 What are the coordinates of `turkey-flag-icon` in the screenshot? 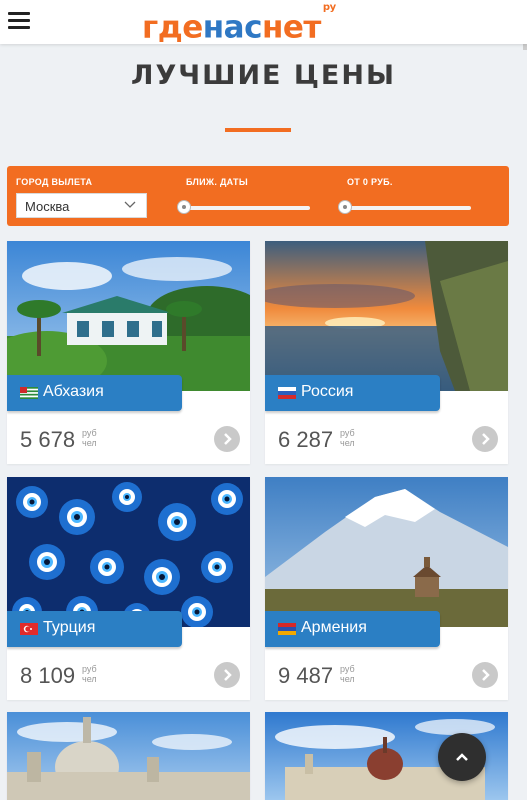 It's located at (29, 629).